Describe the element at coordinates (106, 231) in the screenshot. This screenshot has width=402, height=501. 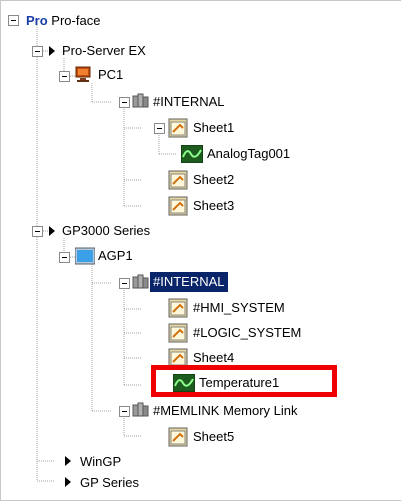
I see `tree-item-gp3000-series: GP3000 Series` at that location.